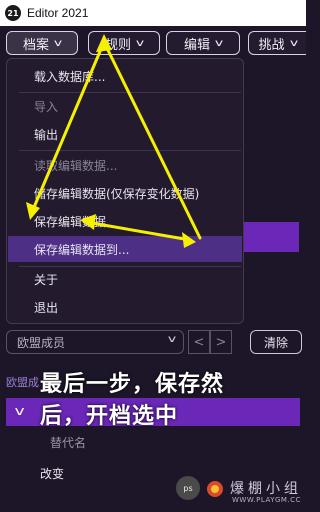 This screenshot has height=512, width=320. I want to click on watermark-badge: ps, so click(188, 488).